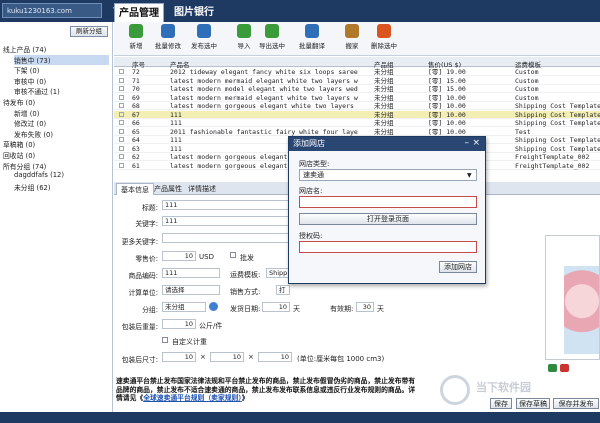 The height and width of the screenshot is (423, 600). What do you see at coordinates (227, 221) in the screenshot?
I see `keyword-input: 111` at bounding box center [227, 221].